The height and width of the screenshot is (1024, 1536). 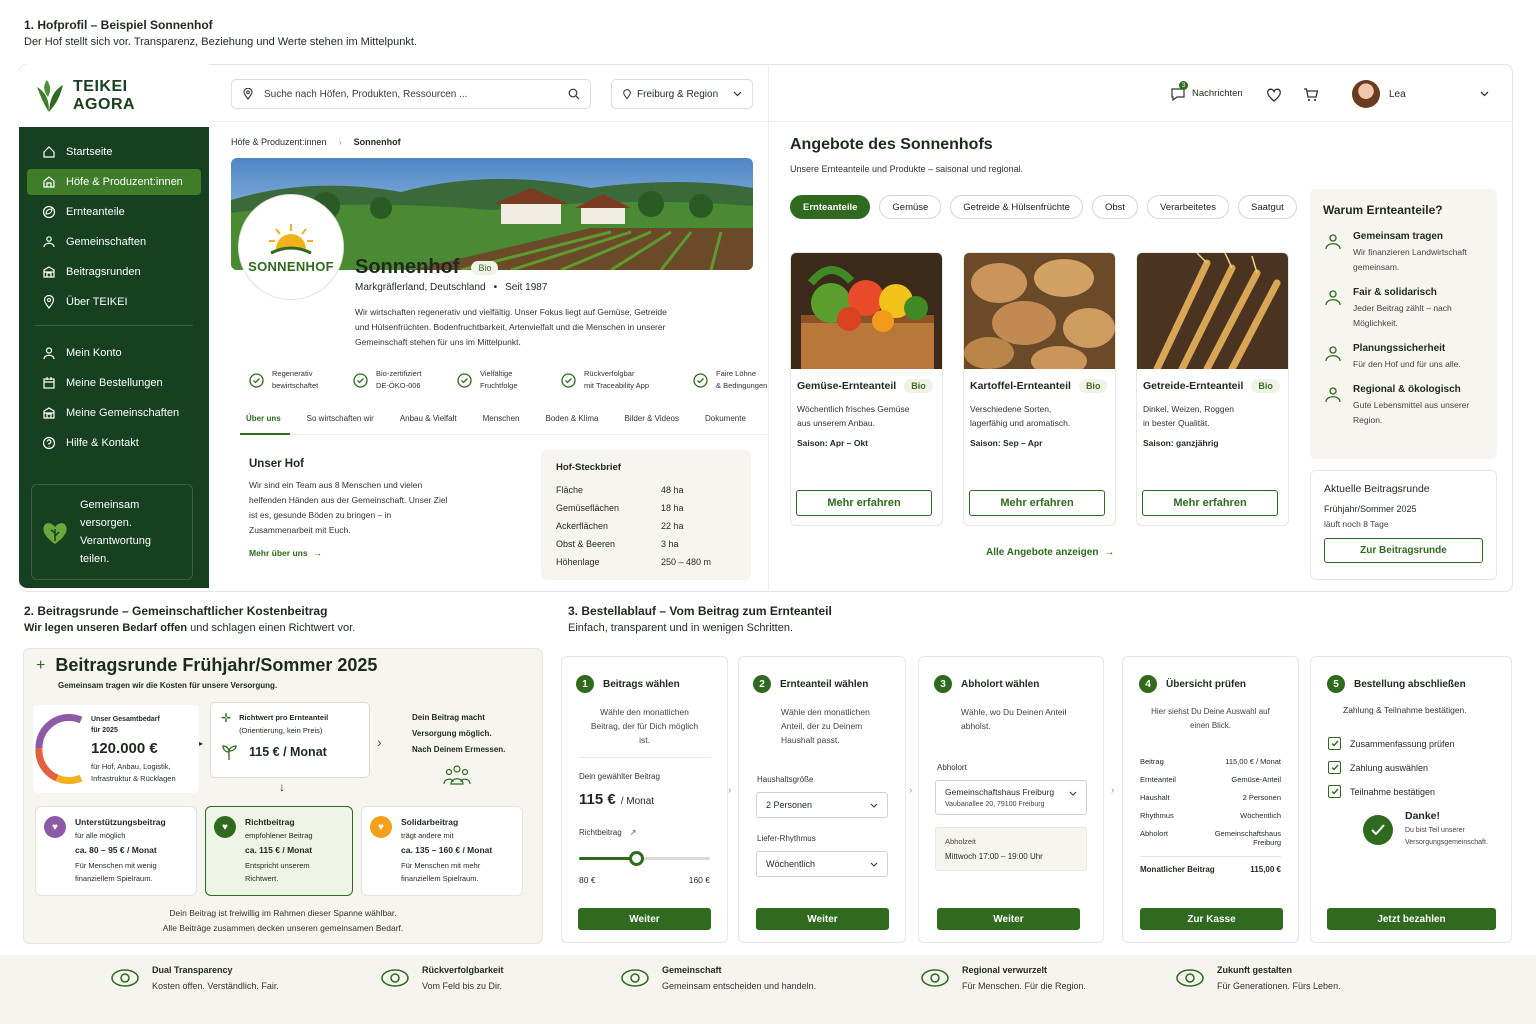 I want to click on user-name: Lea, so click(x=1397, y=94).